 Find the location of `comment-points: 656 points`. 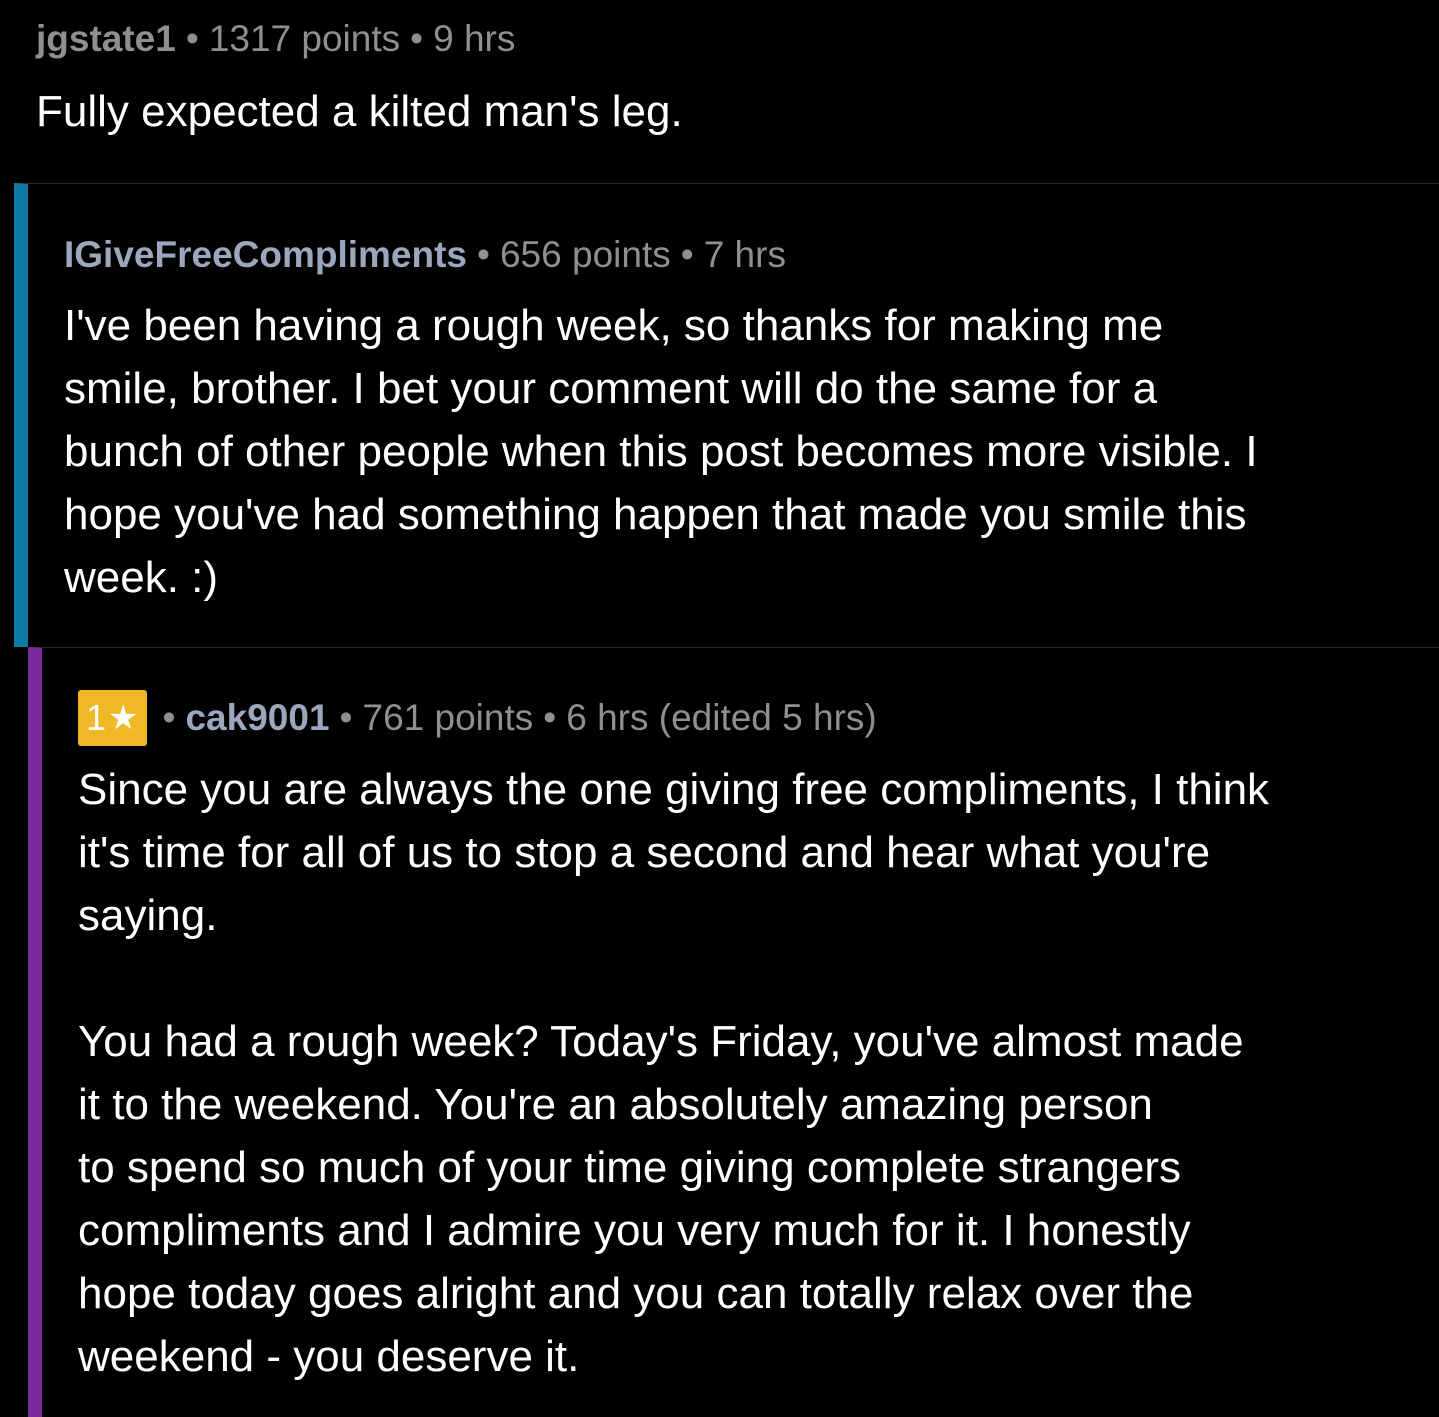

comment-points: 656 points is located at coordinates (585, 254).